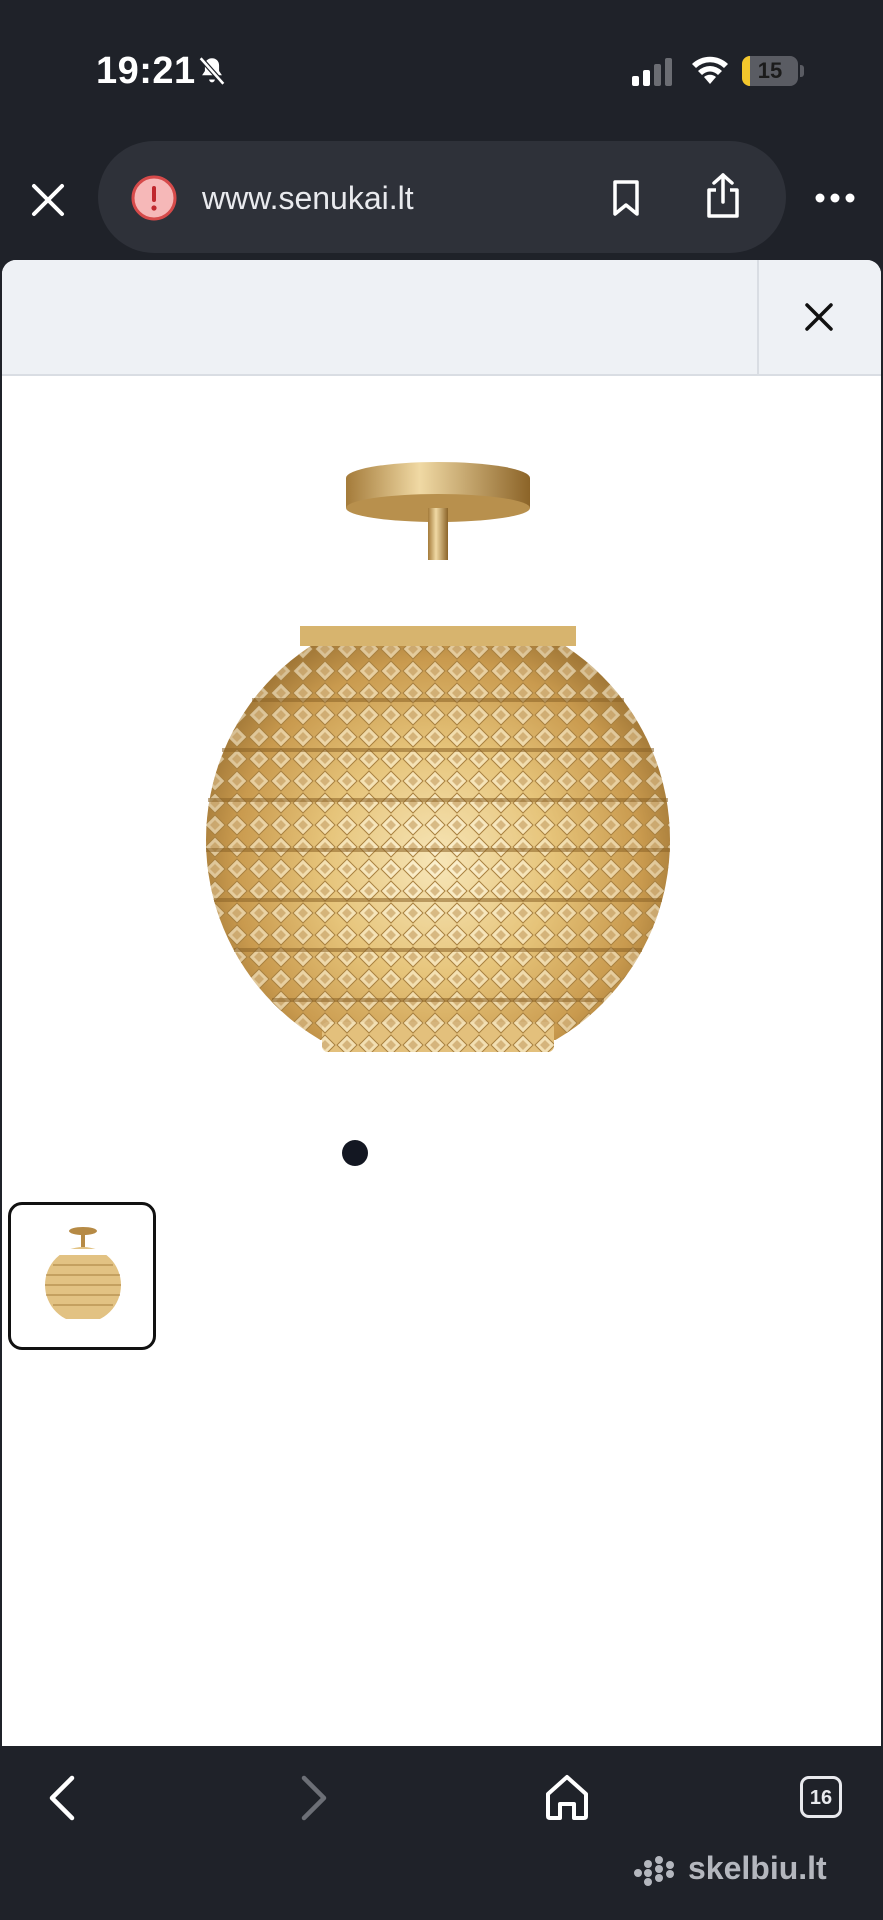  What do you see at coordinates (83, 1280) in the screenshot?
I see `thumbnail-image` at bounding box center [83, 1280].